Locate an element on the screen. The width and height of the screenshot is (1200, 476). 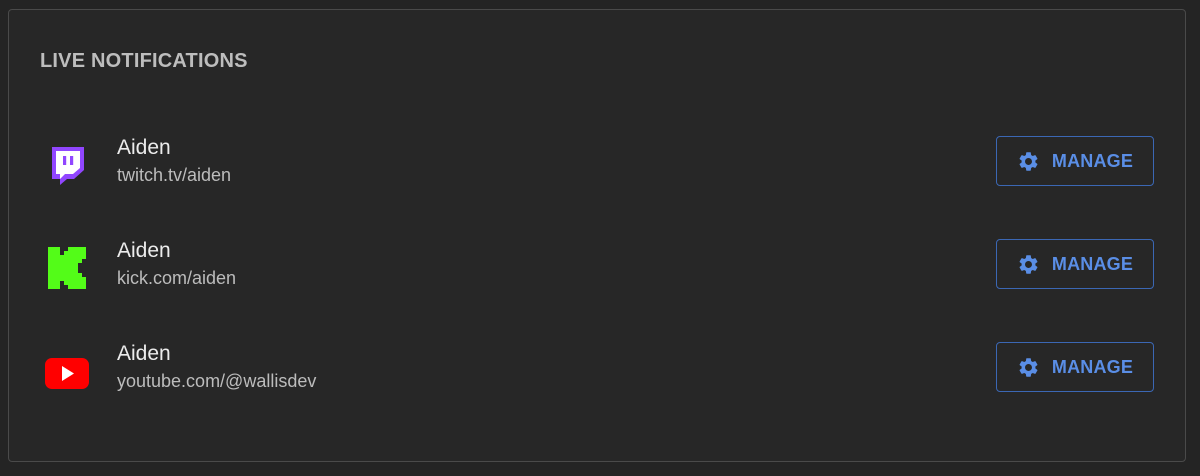
manage-button-kick: MANAGE is located at coordinates (1075, 264).